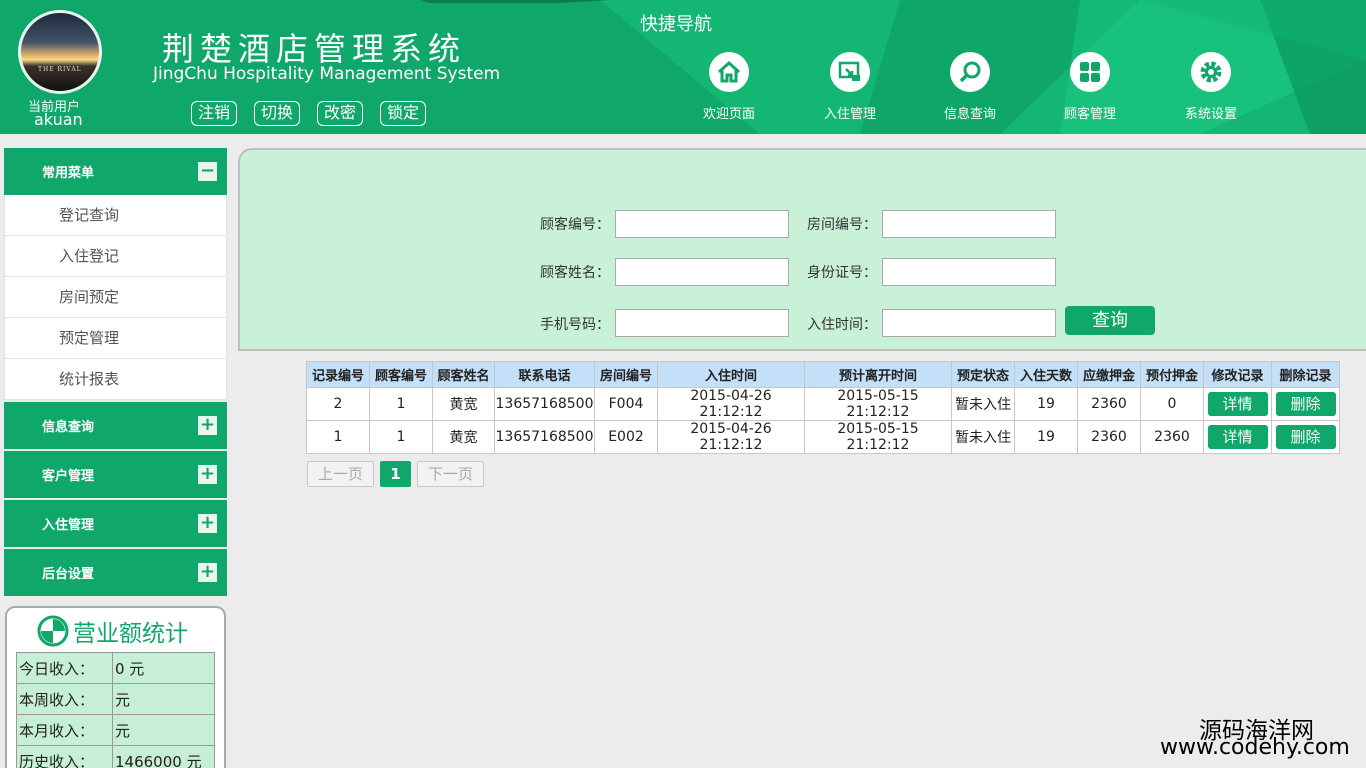 This screenshot has height=768, width=1366. I want to click on current-user-name: akuan, so click(58, 119).